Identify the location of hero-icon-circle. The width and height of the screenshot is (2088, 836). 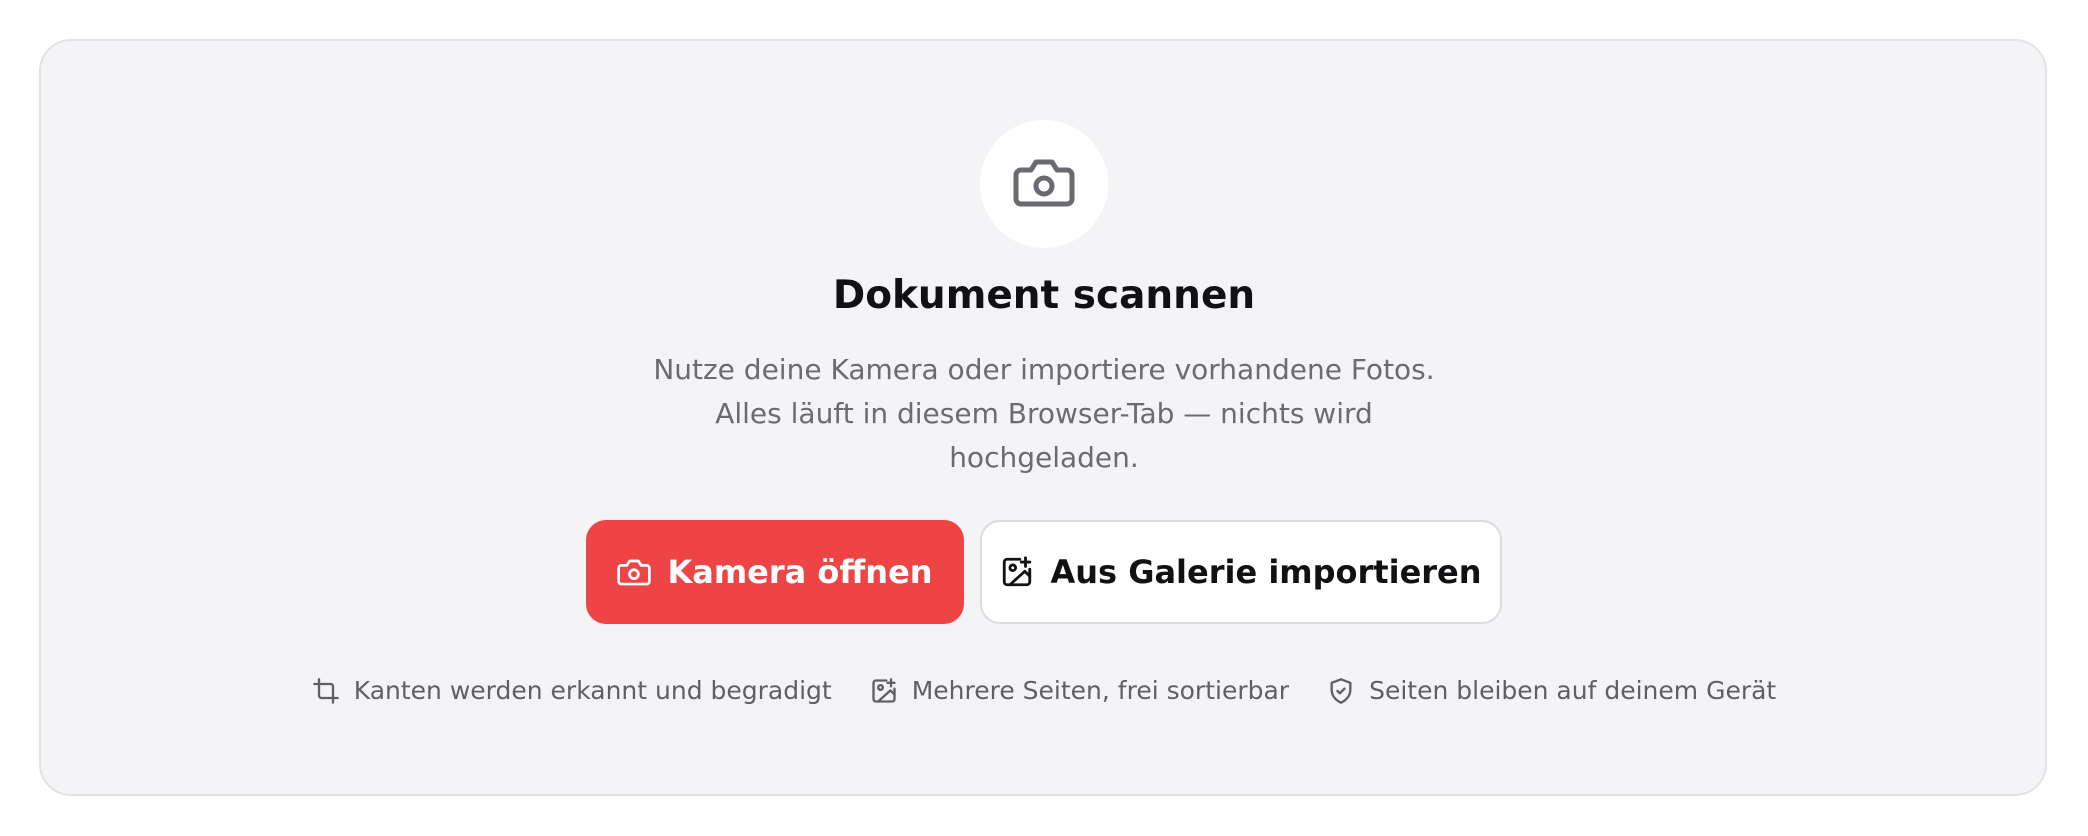
(1044, 184).